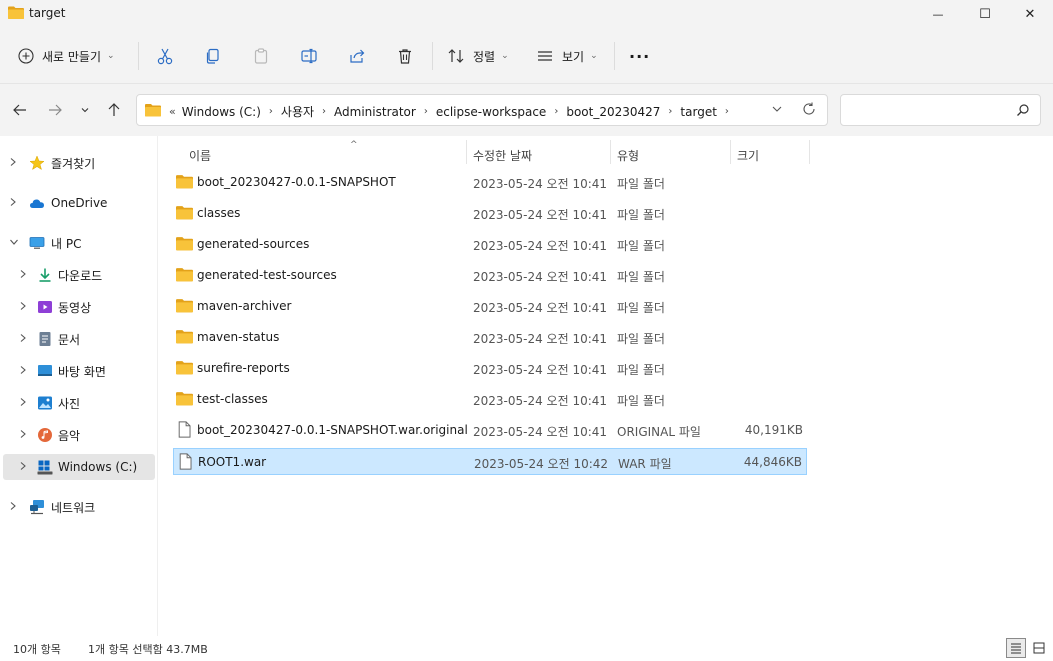 Image resolution: width=1053 pixels, height=661 pixels. I want to click on table-row: maven-archiver 2023-05-24 오전 10:41 파일 폴더, so click(490, 306).